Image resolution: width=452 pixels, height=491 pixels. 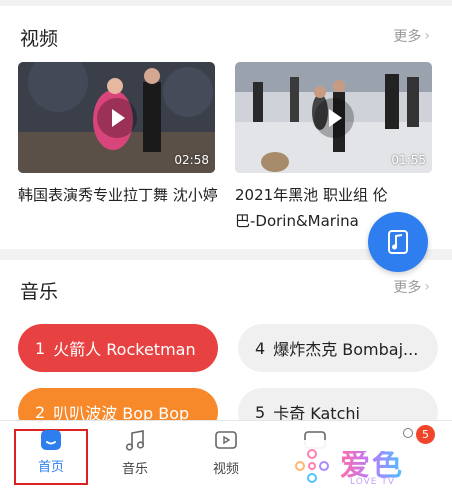 I want to click on flower-logo-icon, so click(x=312, y=466).